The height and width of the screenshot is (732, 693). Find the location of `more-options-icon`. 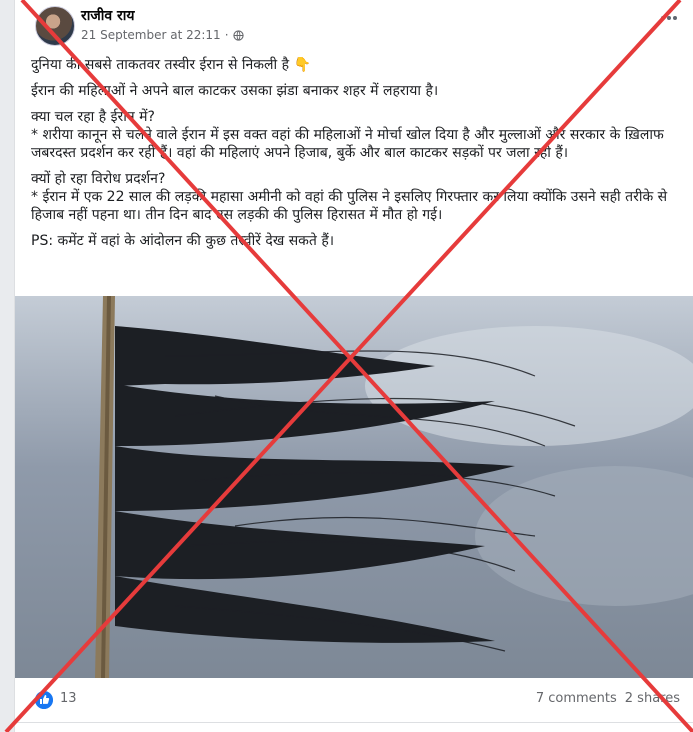

more-options-icon is located at coordinates (669, 18).